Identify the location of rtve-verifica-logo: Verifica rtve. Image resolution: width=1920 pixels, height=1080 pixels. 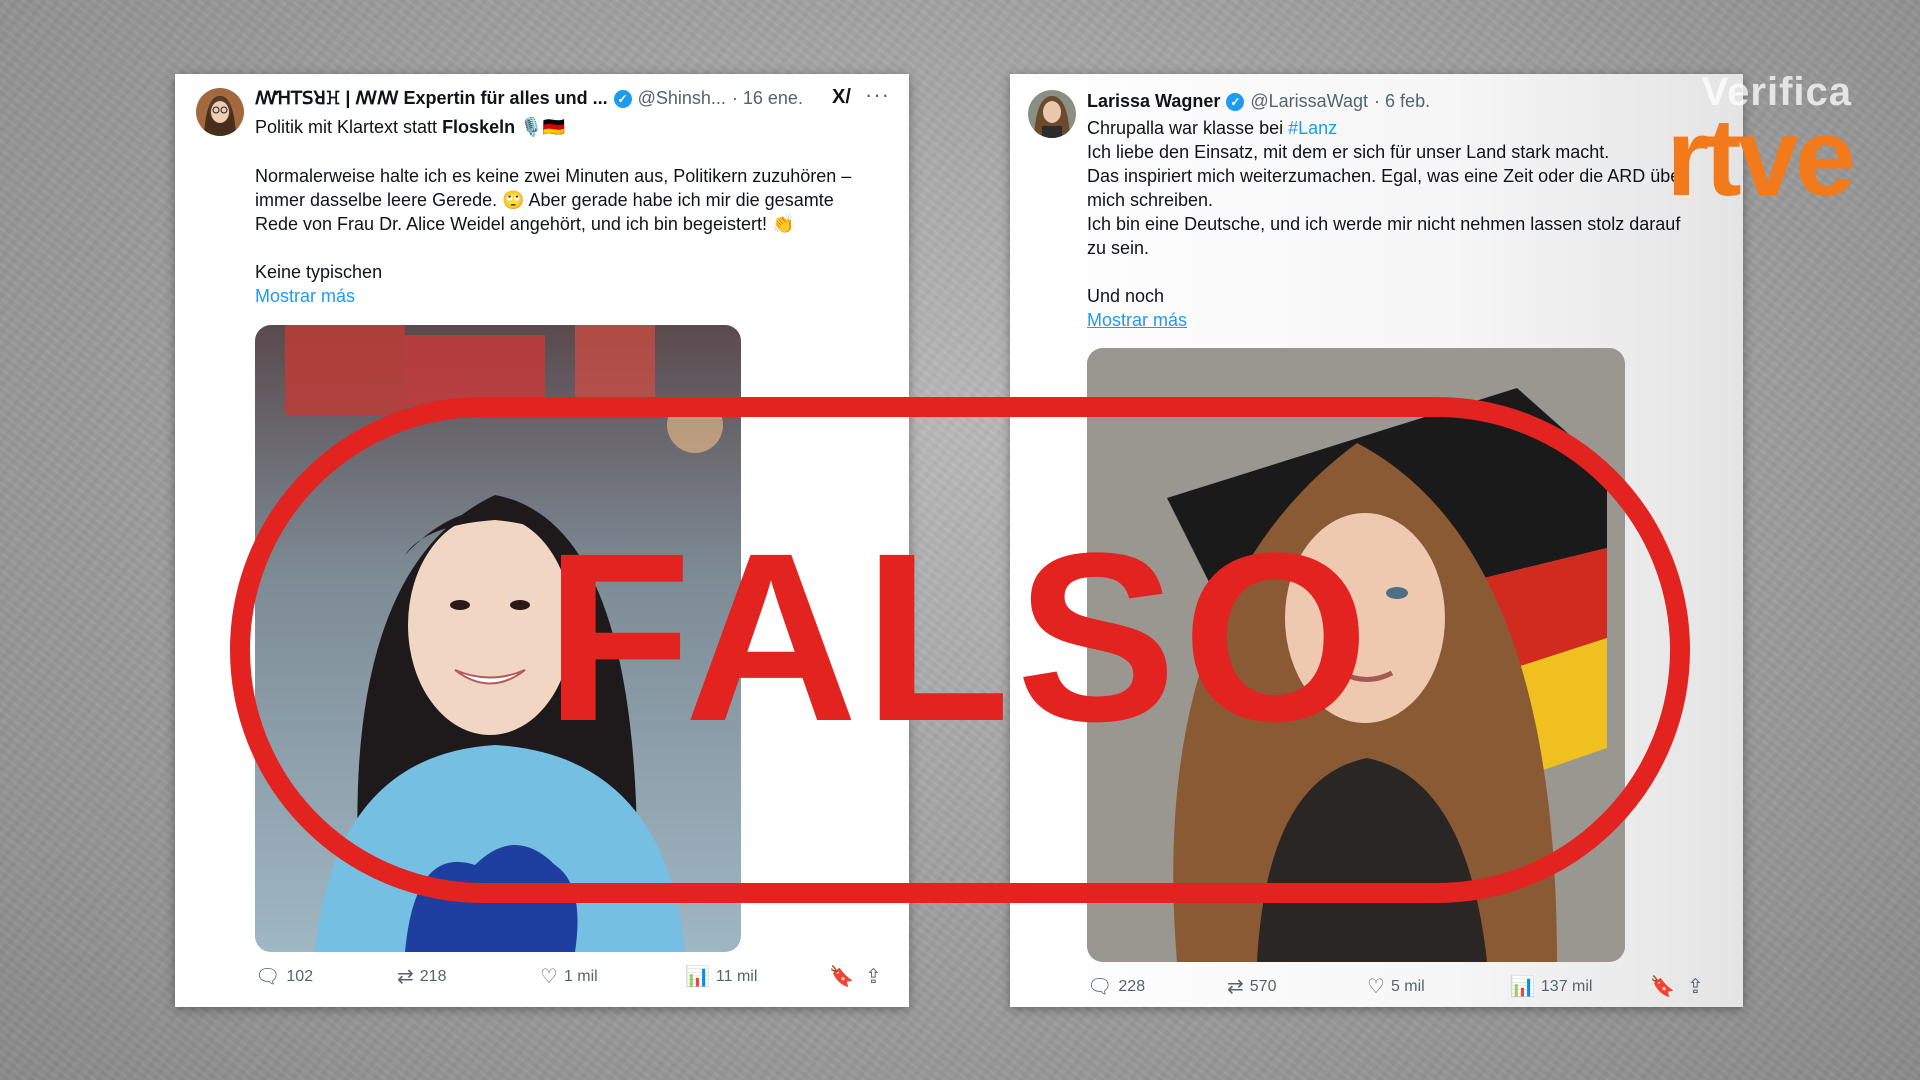
(1761, 144).